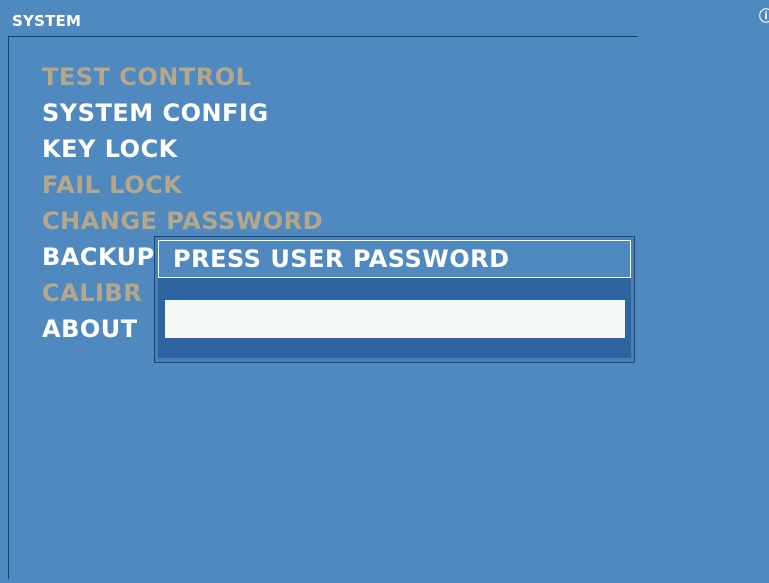  Describe the element at coordinates (341, 259) in the screenshot. I see `dialog-title: PRESS USER PASSWORD` at that location.